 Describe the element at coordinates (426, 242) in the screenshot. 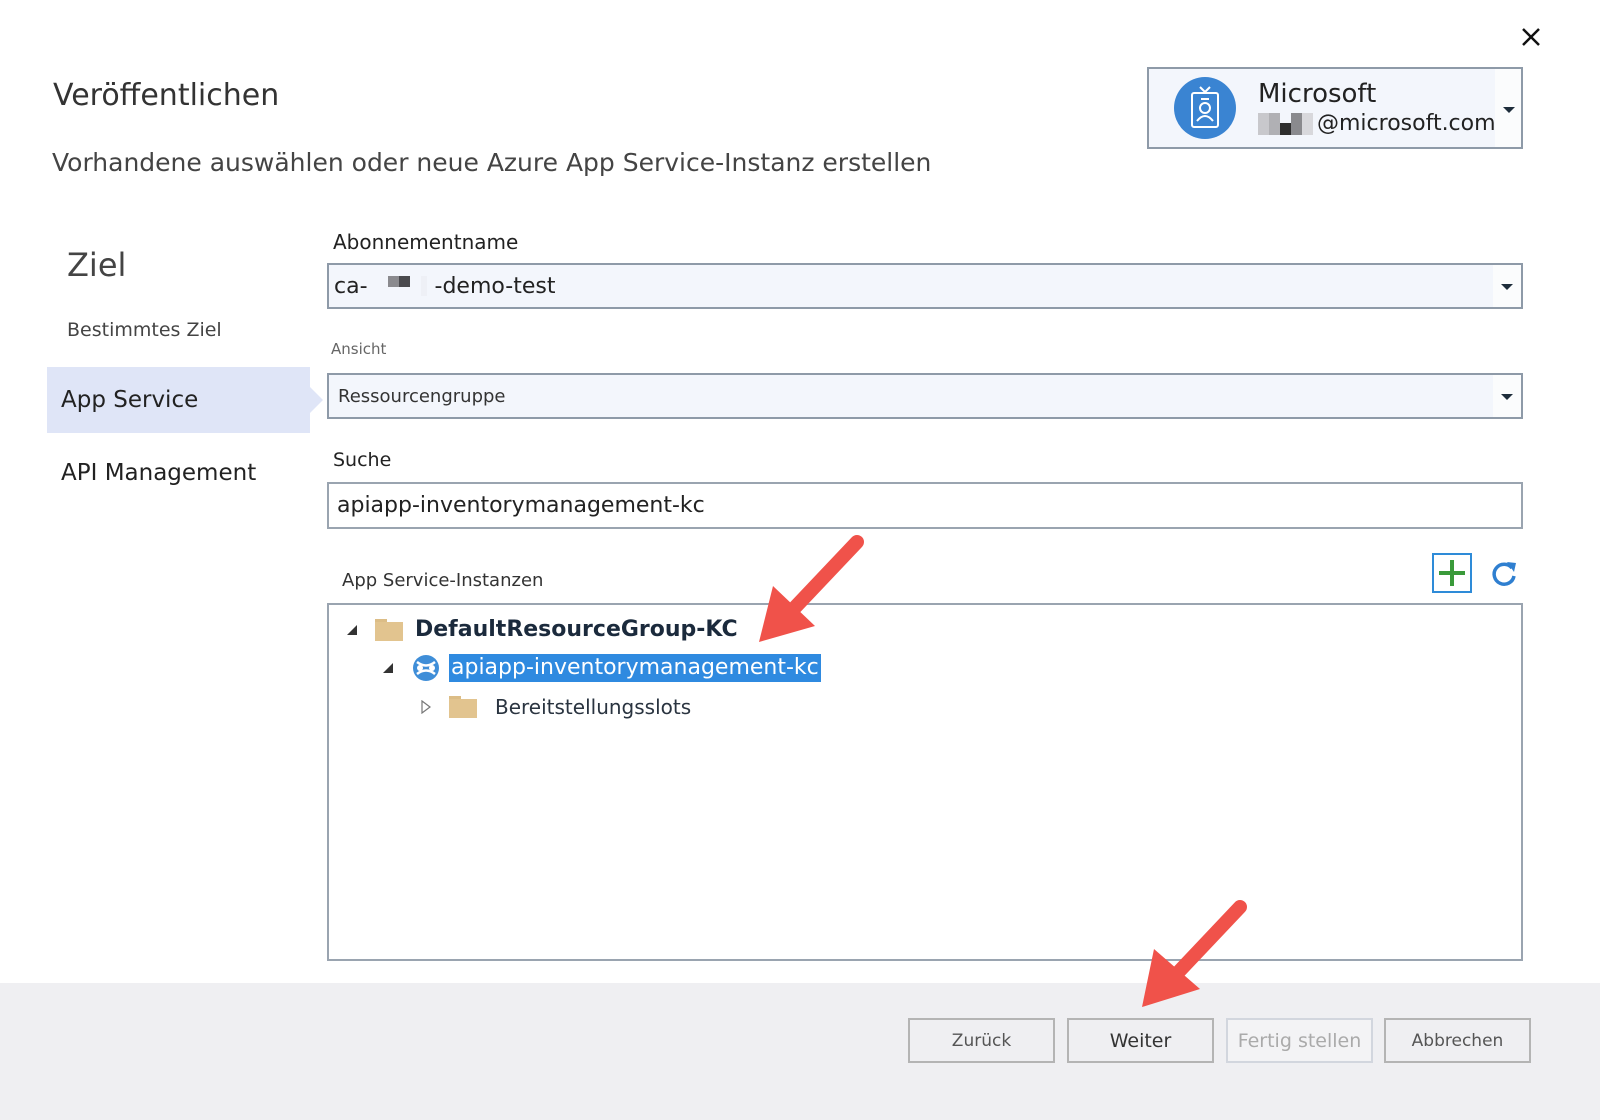

I see `subscription-label: Abonnementname` at that location.